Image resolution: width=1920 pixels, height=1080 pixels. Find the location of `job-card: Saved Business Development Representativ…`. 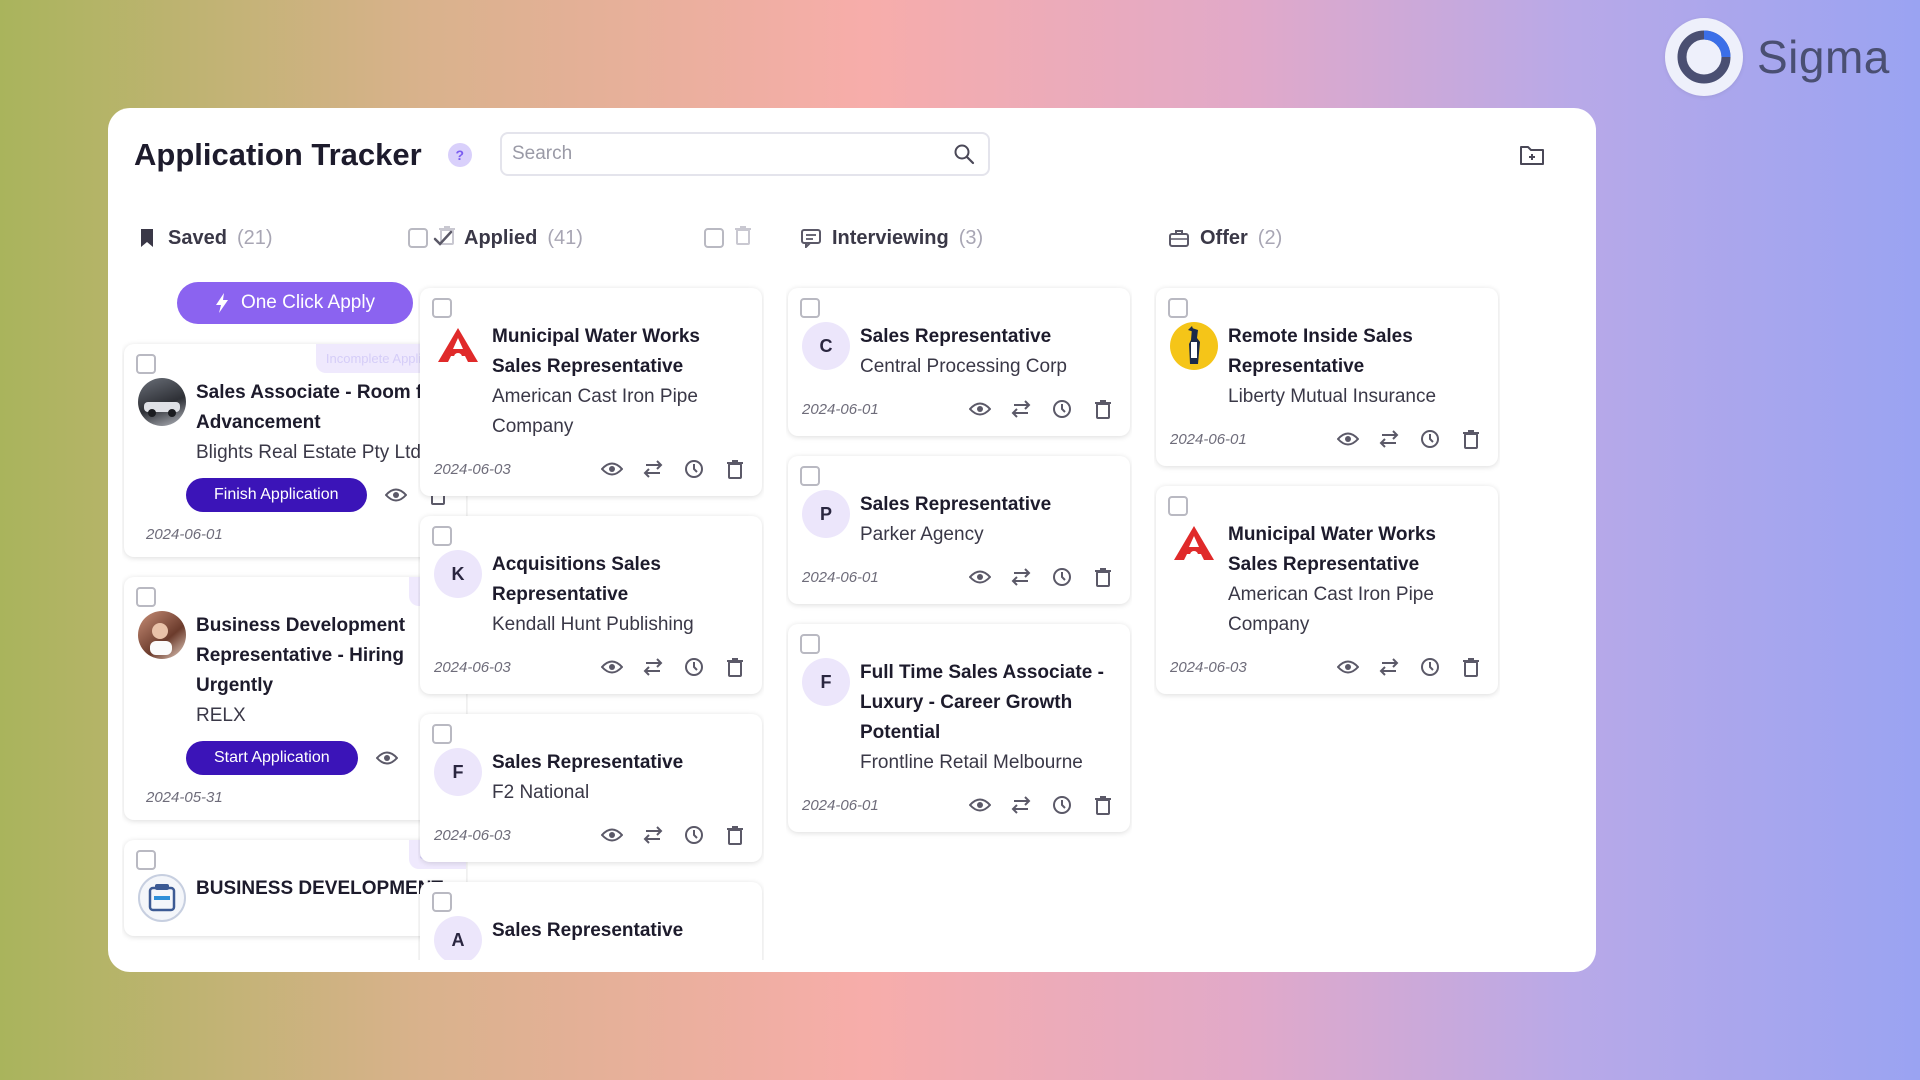

job-card: Saved Business Development Representativ… is located at coordinates (295, 698).